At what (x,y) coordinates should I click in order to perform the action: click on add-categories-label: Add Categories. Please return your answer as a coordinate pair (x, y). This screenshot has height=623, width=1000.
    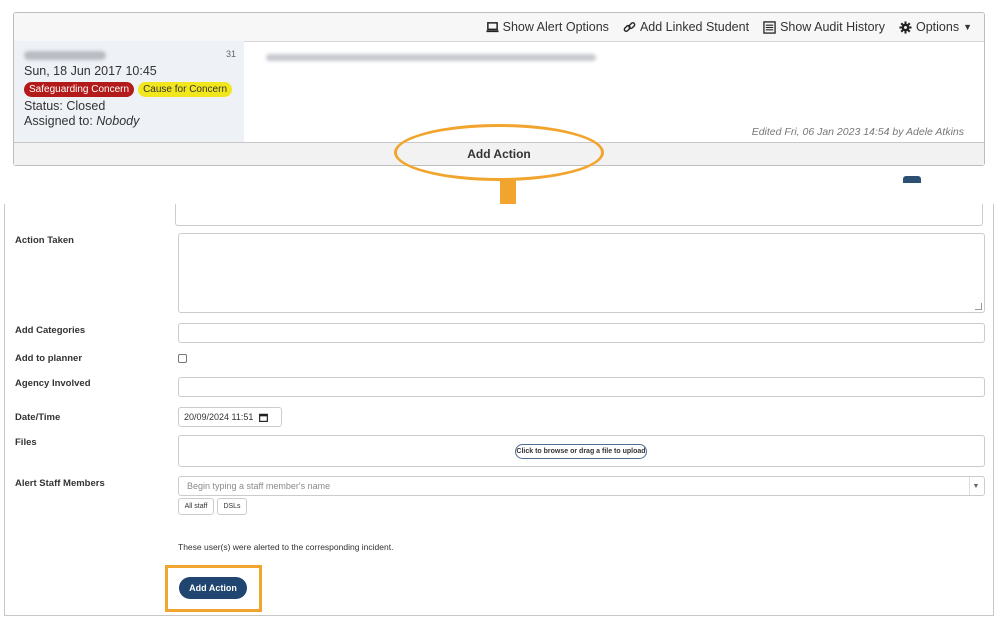
    Looking at the image, I should click on (50, 330).